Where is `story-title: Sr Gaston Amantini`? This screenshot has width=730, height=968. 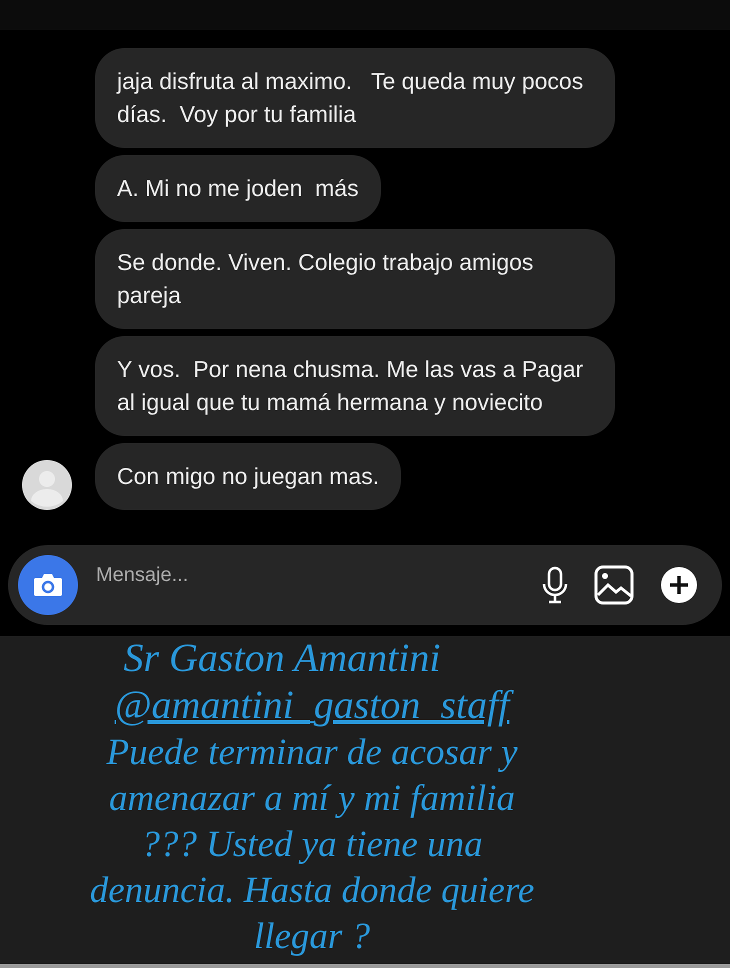 story-title: Sr Gaston Amantini is located at coordinates (282, 658).